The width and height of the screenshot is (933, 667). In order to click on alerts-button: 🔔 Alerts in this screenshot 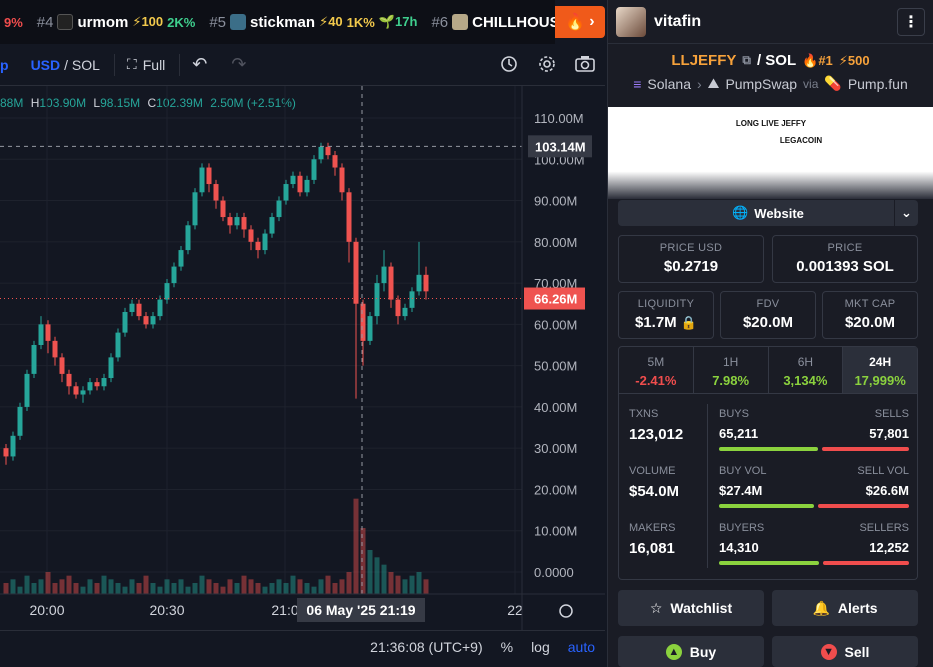, I will do `click(845, 608)`.